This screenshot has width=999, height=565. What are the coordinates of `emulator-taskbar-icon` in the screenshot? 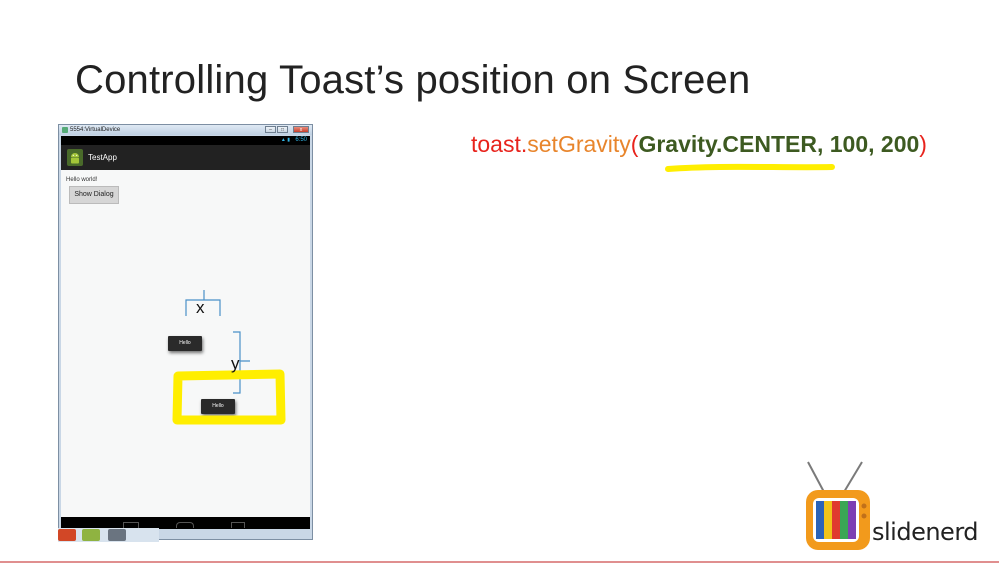 It's located at (117, 535).